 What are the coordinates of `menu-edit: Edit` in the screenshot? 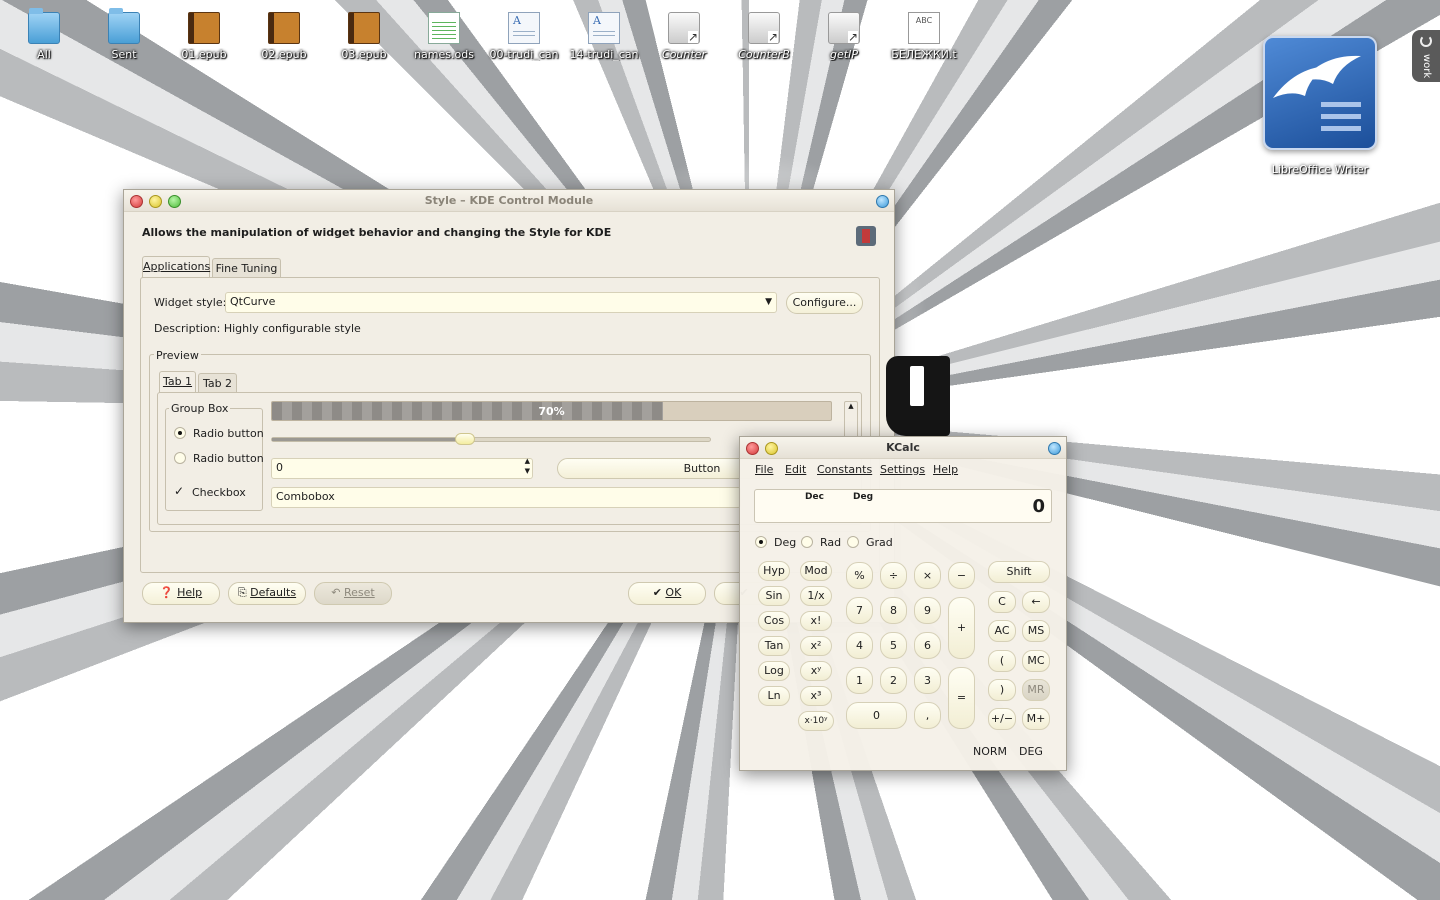 It's located at (795, 469).